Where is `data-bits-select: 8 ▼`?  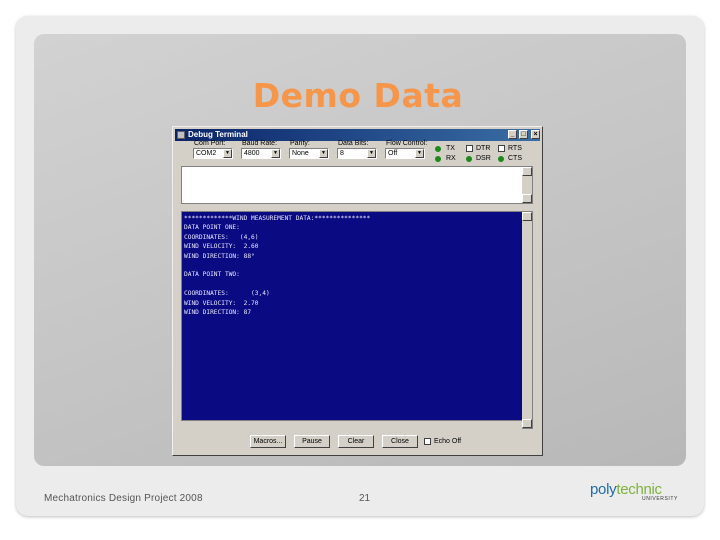
data-bits-select: 8 ▼ is located at coordinates (357, 153).